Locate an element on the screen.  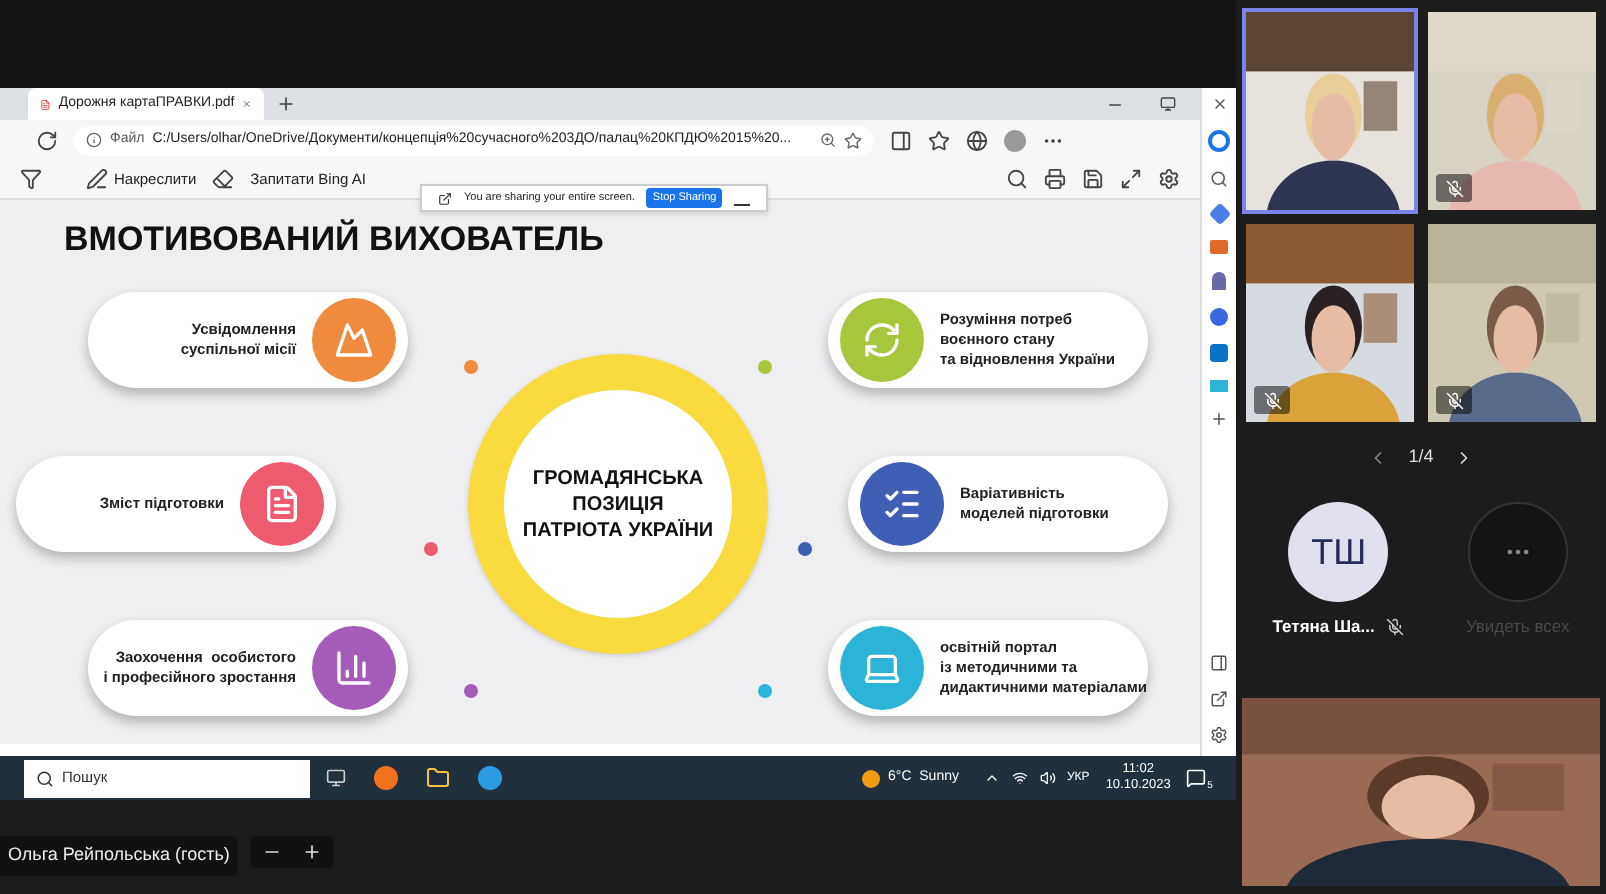
favorites-icon is located at coordinates (939, 140).